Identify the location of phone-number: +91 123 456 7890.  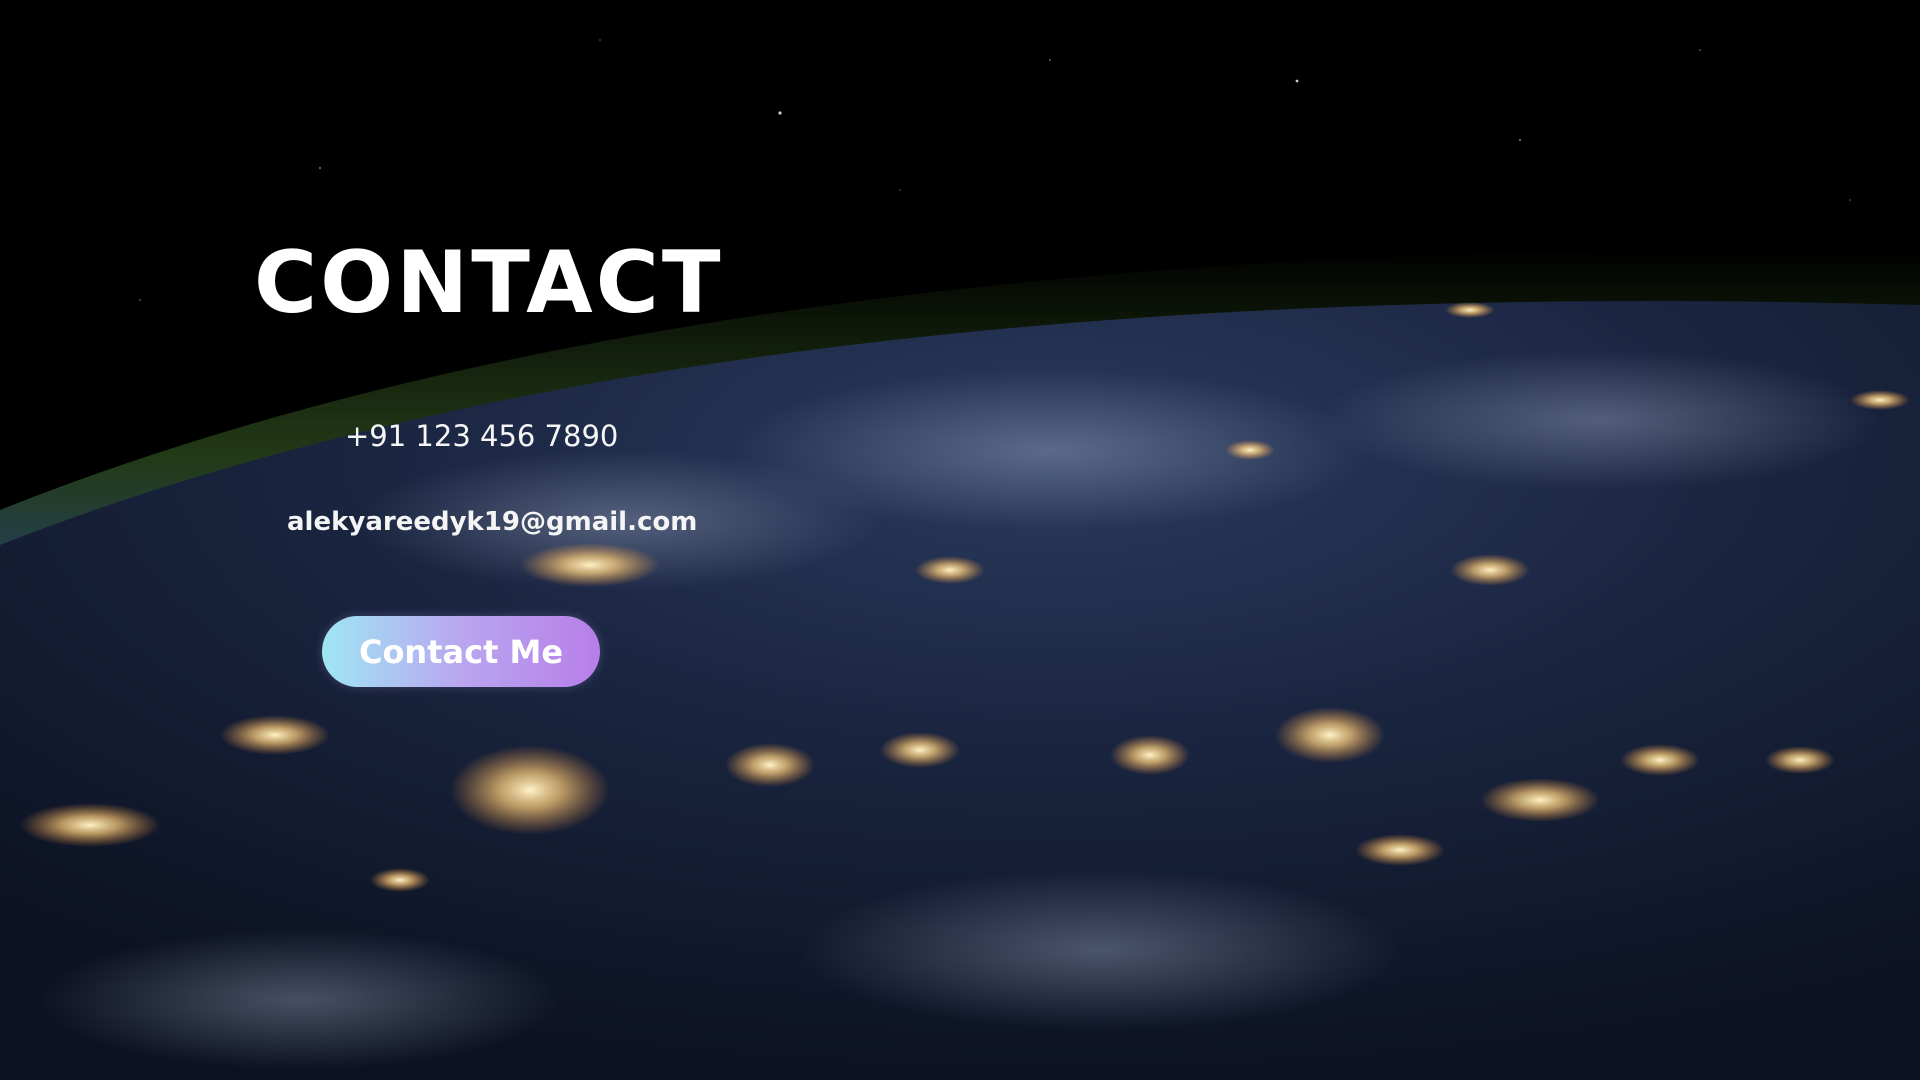
(482, 436).